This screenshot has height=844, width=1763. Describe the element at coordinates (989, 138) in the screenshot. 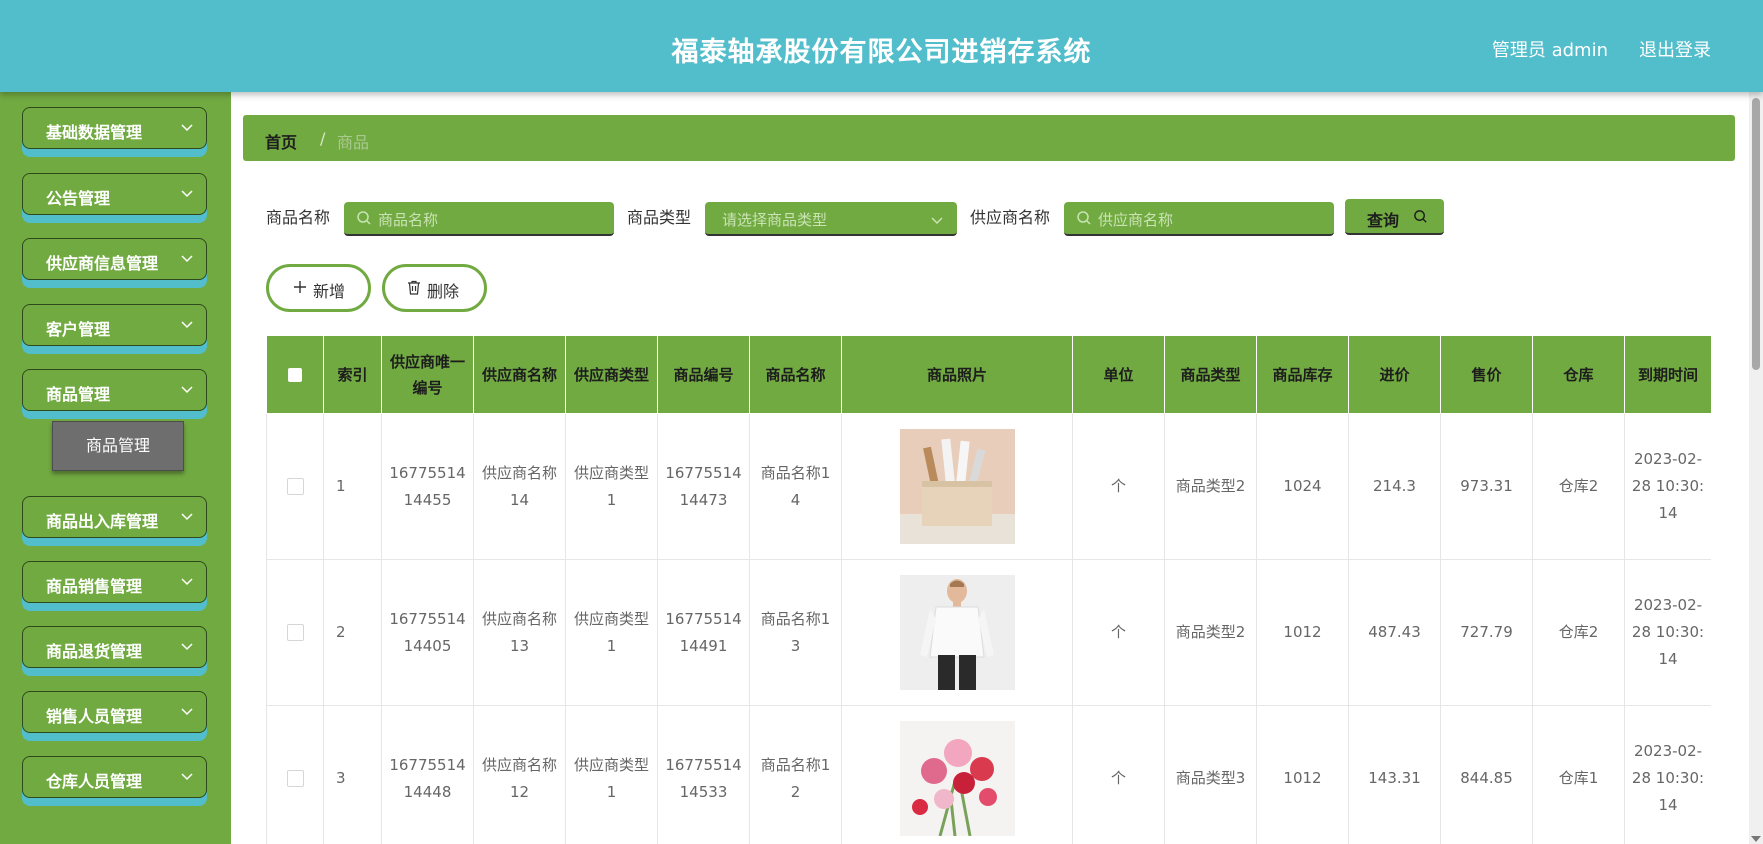

I see `breadcrumb: 首页 / 商品` at that location.